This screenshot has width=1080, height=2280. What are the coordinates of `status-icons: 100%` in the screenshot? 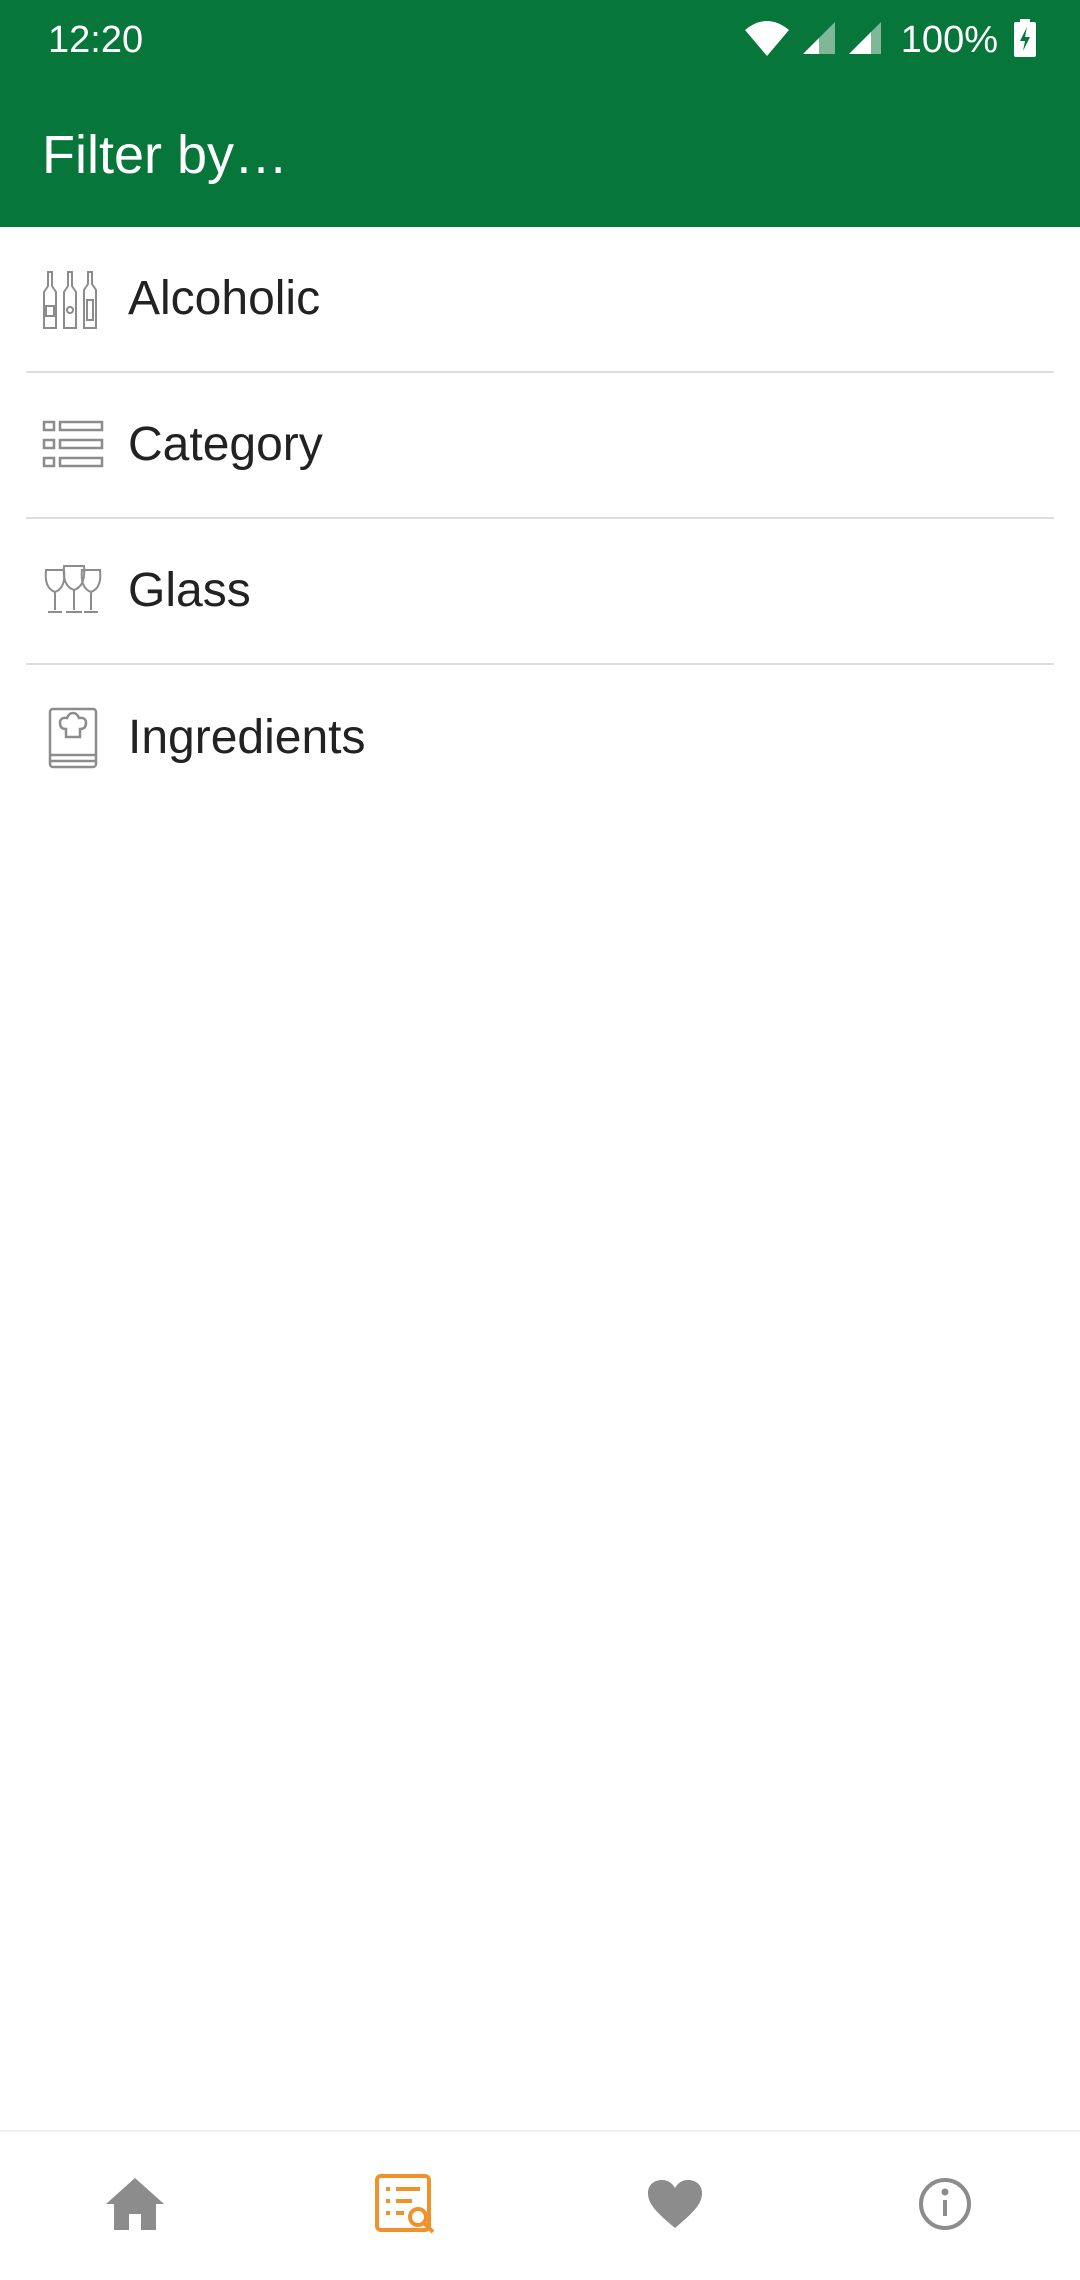 It's located at (889, 40).